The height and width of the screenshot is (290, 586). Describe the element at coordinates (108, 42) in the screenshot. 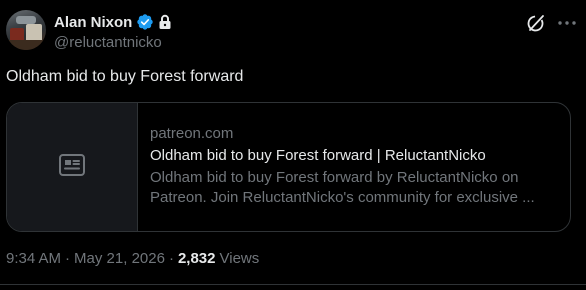

I see `author-handle: @reluctantnicko` at that location.